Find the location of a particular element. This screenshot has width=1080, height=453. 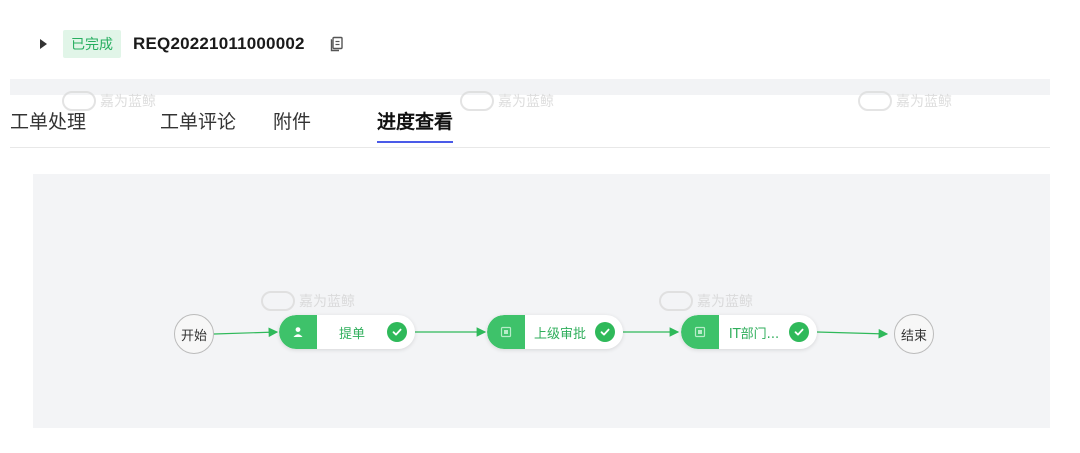

request-id: REQ20221011000002 is located at coordinates (219, 43).